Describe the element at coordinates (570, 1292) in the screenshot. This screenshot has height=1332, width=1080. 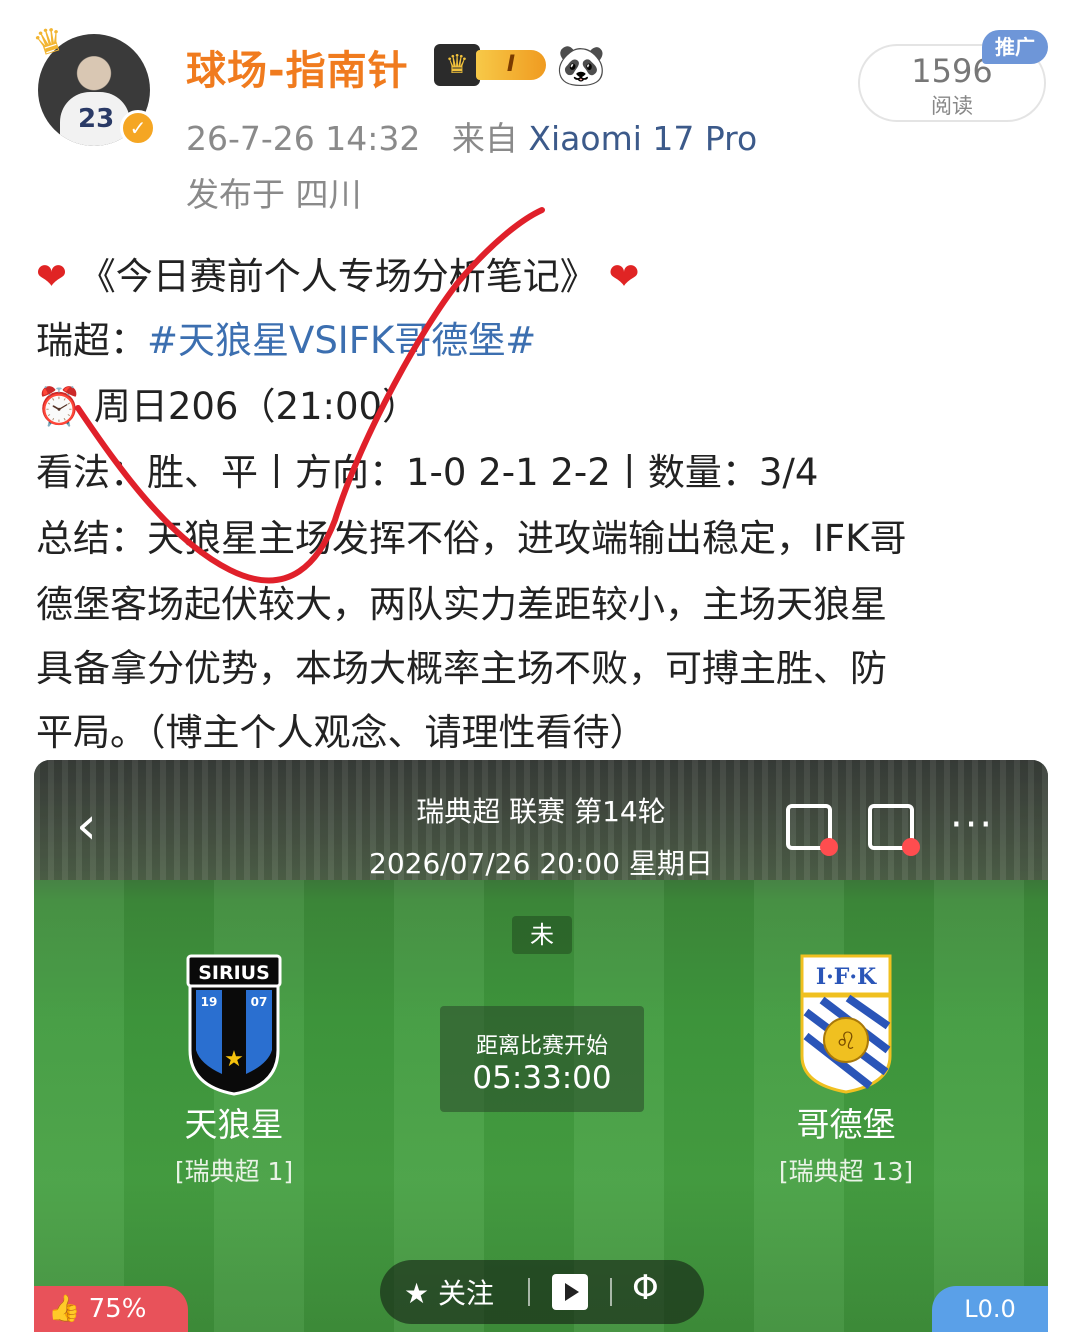
I see `play-icon` at that location.